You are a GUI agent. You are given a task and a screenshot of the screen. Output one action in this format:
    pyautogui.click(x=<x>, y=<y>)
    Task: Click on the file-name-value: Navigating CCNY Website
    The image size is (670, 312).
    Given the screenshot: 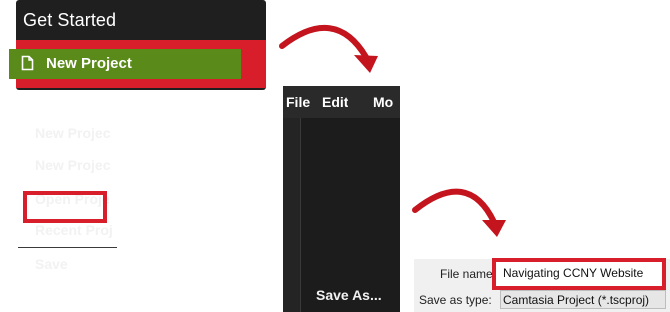 What is the action you would take?
    pyautogui.click(x=573, y=273)
    